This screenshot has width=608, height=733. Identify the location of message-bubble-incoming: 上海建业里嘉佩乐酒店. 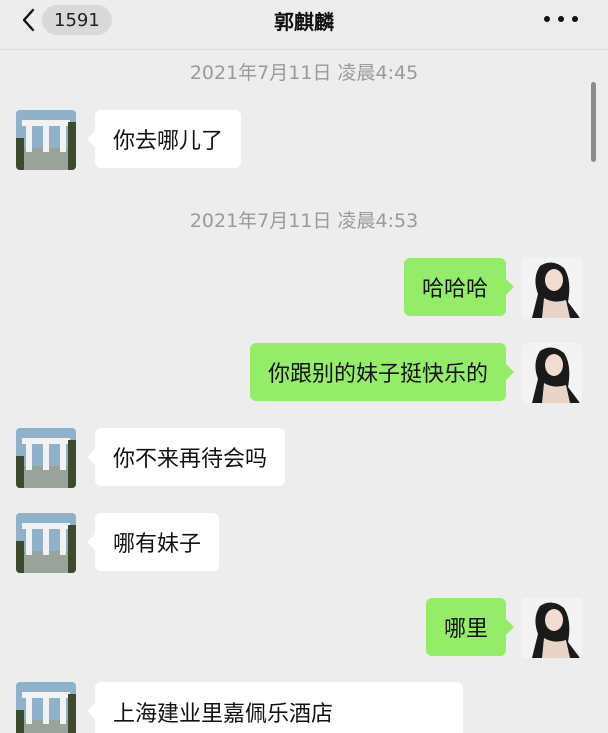
(275, 707).